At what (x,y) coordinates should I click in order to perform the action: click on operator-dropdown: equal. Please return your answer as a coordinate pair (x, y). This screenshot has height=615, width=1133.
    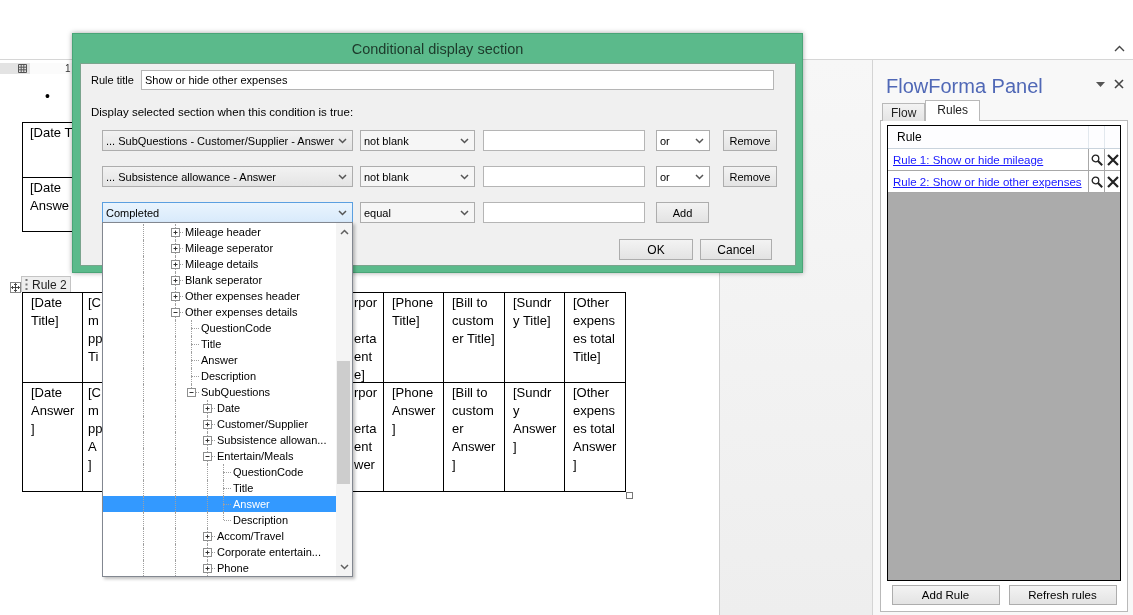
    Looking at the image, I should click on (417, 212).